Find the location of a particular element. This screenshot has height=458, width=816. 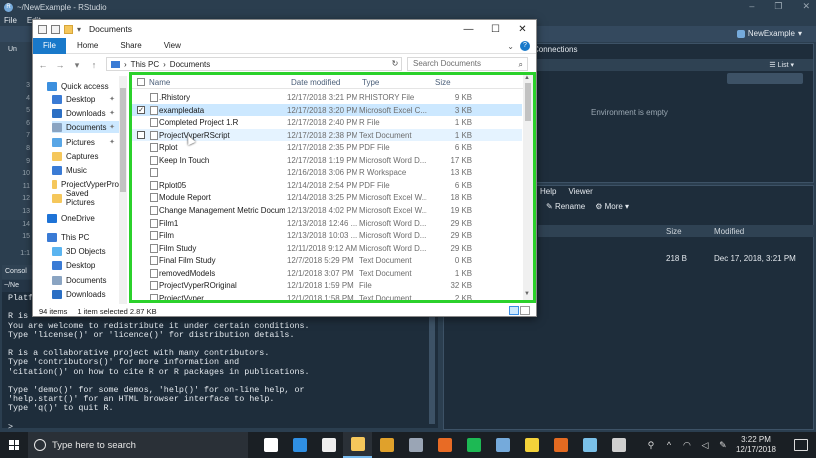

media-player-taskbar-button is located at coordinates (560, 445).